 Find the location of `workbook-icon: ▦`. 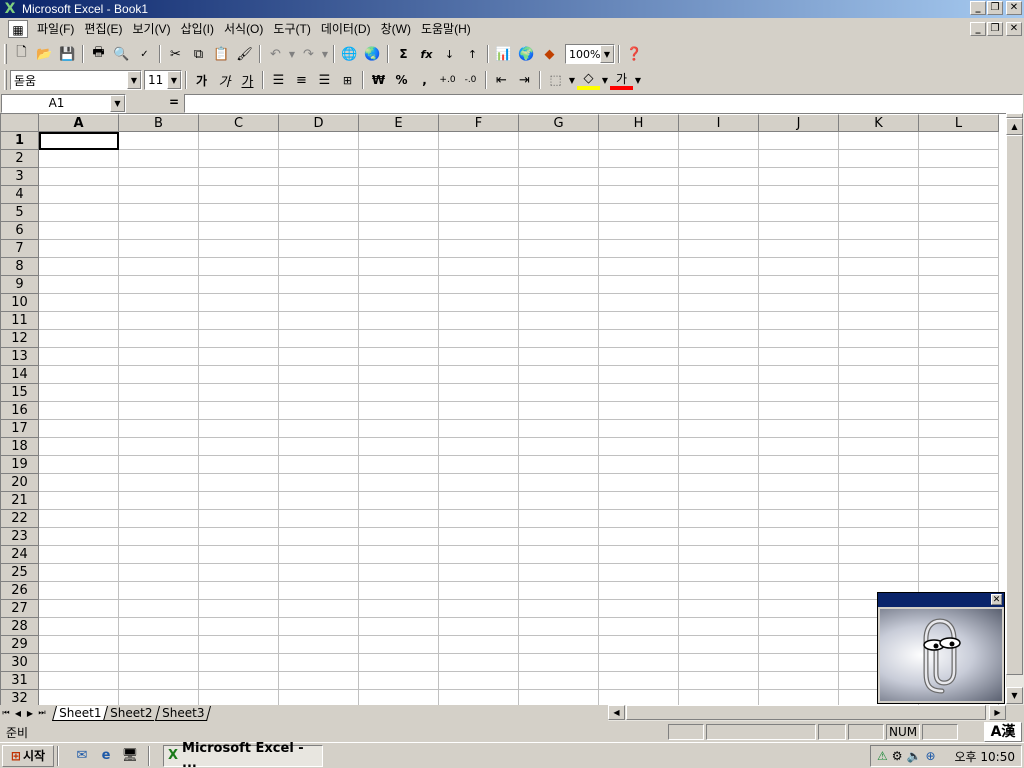

workbook-icon: ▦ is located at coordinates (18, 29).